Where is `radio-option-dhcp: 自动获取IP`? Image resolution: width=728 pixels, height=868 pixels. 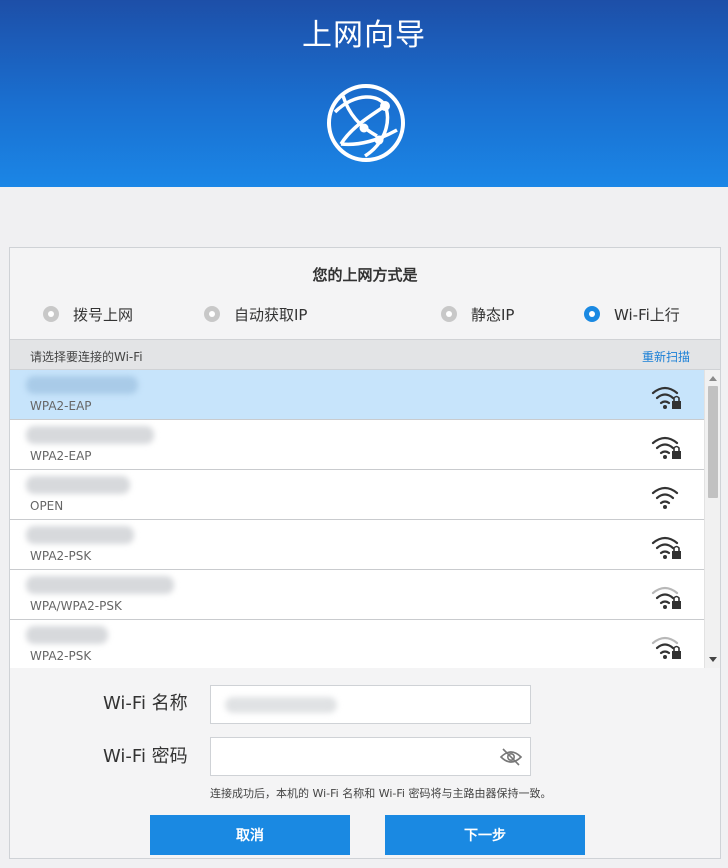
radio-option-dhcp: 自动获取IP is located at coordinates (255, 314).